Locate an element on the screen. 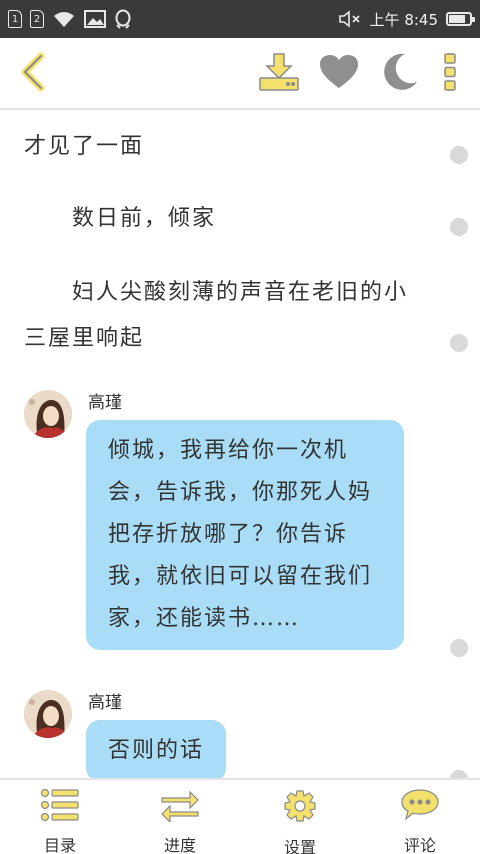 The height and width of the screenshot is (854, 480). nav-label: 设置 is located at coordinates (299, 846).